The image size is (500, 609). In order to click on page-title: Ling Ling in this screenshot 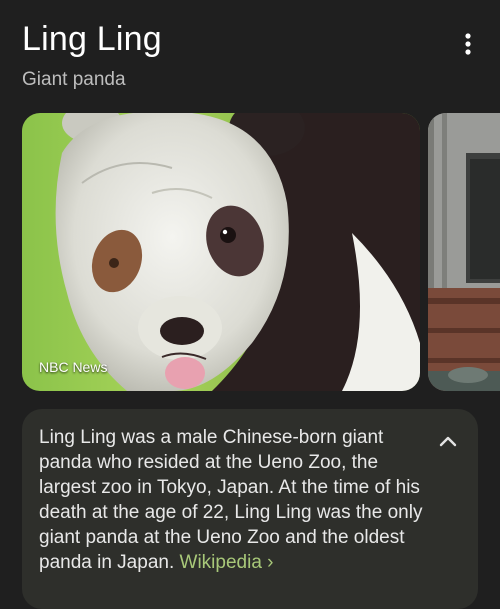, I will do `click(92, 39)`.